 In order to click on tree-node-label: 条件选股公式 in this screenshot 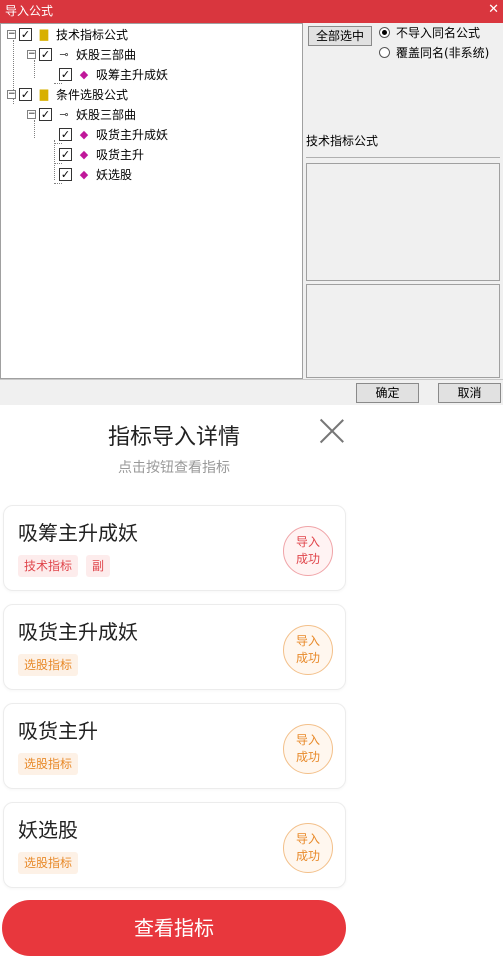, I will do `click(92, 95)`.